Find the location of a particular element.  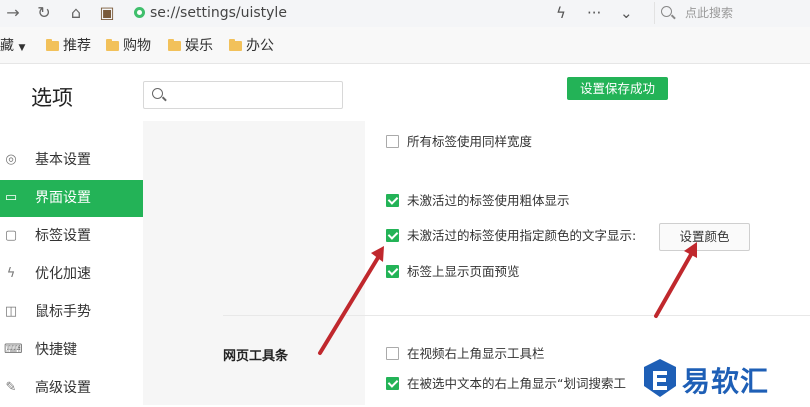

watermark-text: 易软汇 is located at coordinates (726, 381).